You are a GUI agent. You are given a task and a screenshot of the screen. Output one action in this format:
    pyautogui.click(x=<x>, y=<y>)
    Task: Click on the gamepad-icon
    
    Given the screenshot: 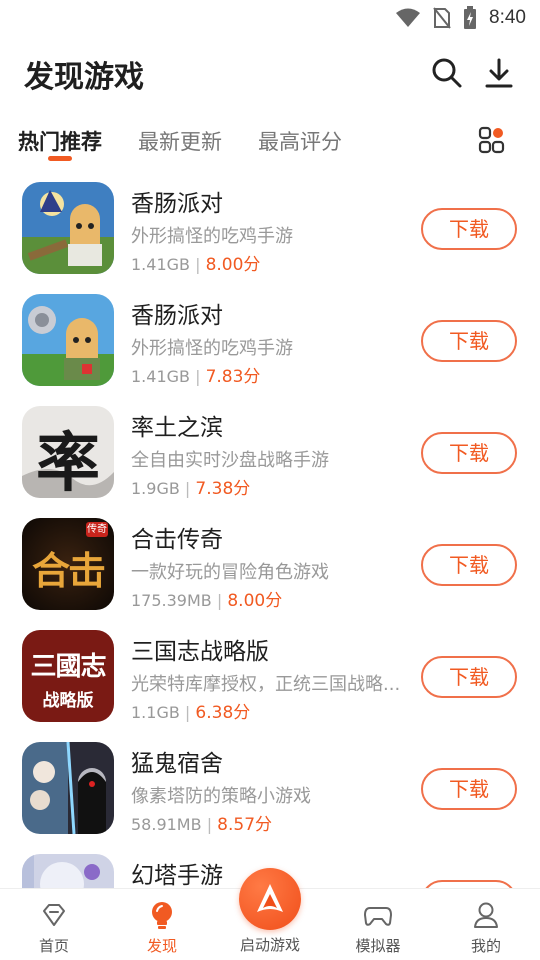 What is the action you would take?
    pyautogui.click(x=378, y=916)
    